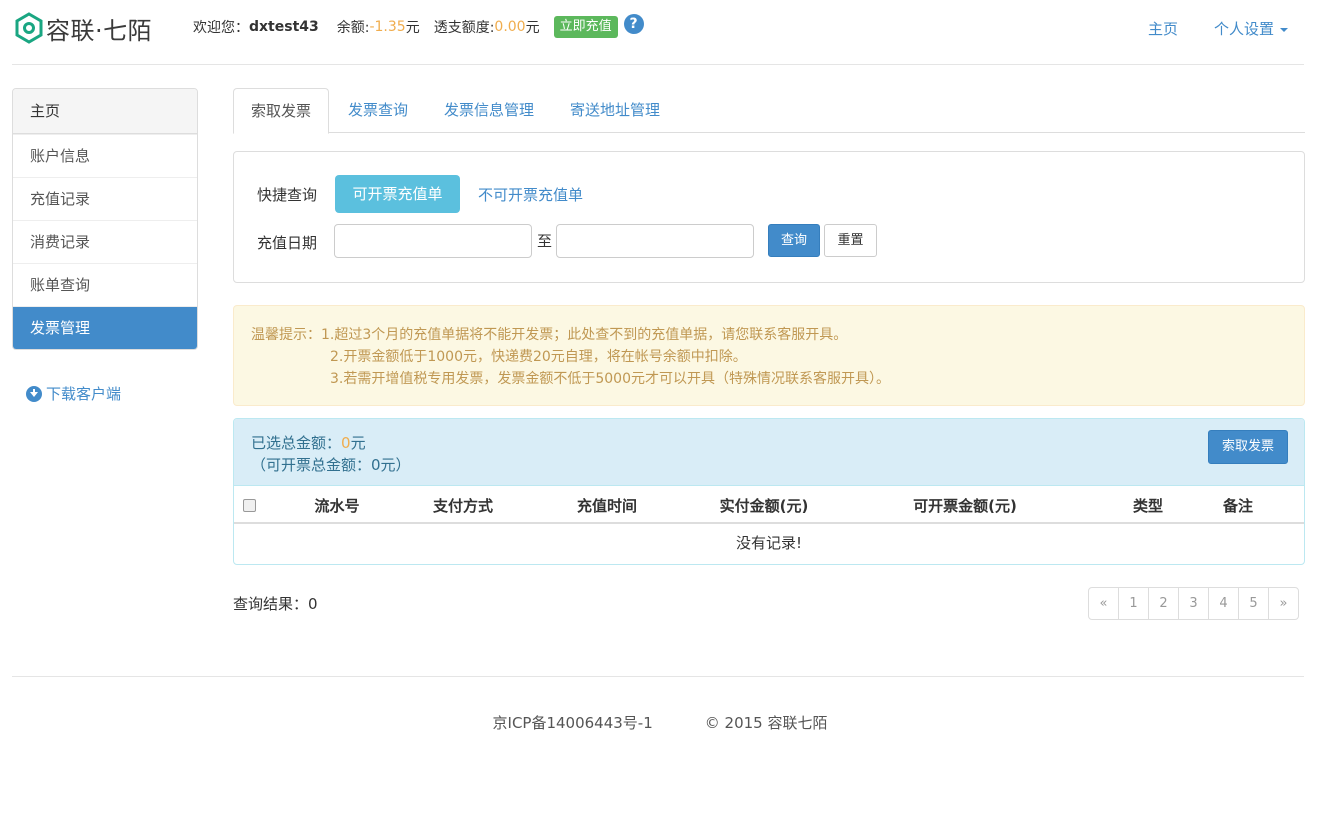 This screenshot has height=820, width=1320. What do you see at coordinates (412, 28) in the screenshot?
I see `balance-unit: 元` at bounding box center [412, 28].